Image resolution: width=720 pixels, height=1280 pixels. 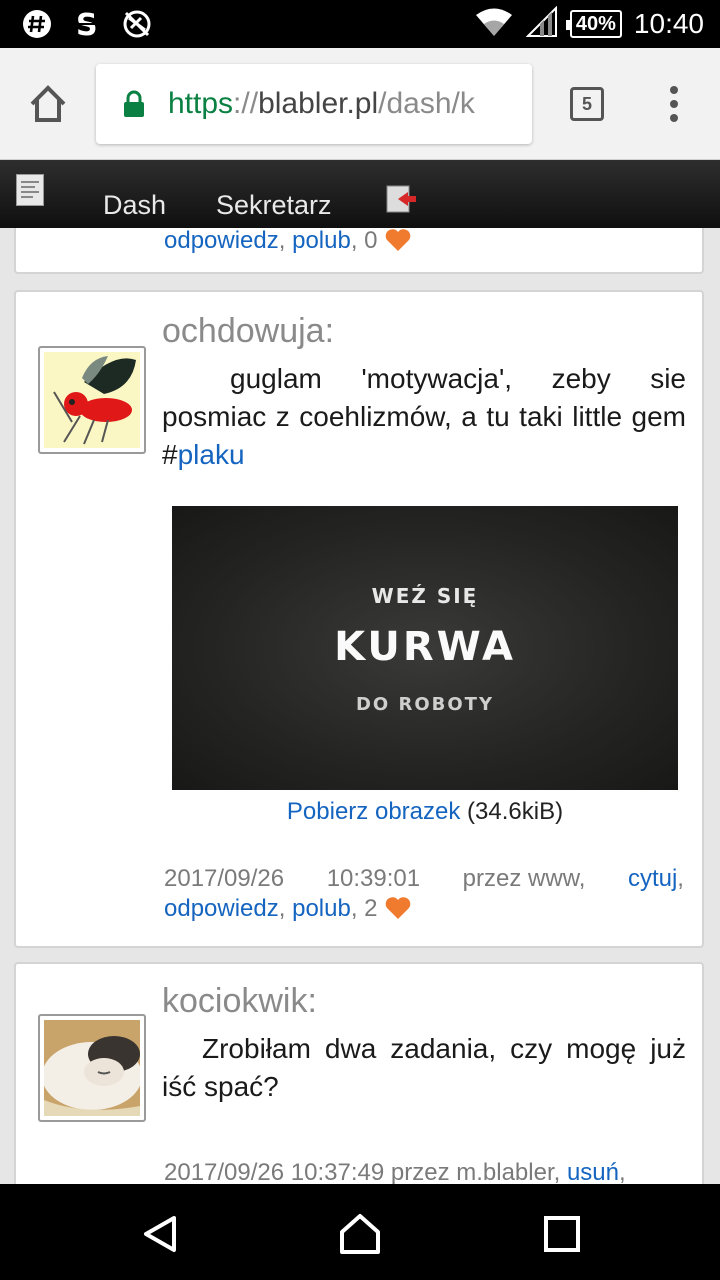 What do you see at coordinates (424, 704) in the screenshot?
I see `image-text-line-3: DO ROBOTY` at bounding box center [424, 704].